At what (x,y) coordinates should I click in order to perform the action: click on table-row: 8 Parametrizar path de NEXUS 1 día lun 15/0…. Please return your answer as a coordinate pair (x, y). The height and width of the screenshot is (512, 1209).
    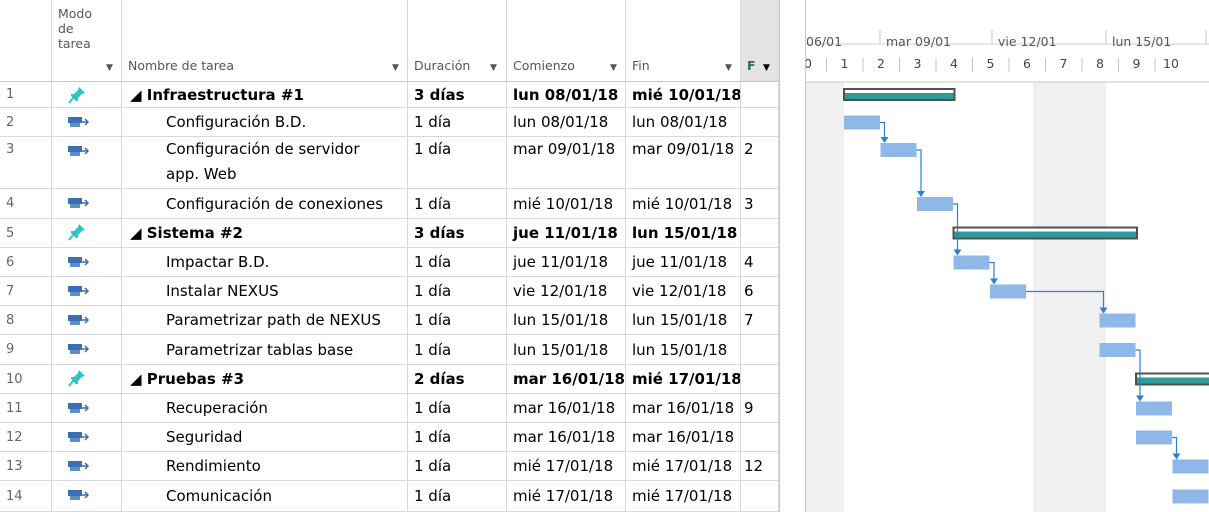
    Looking at the image, I should click on (389, 320).